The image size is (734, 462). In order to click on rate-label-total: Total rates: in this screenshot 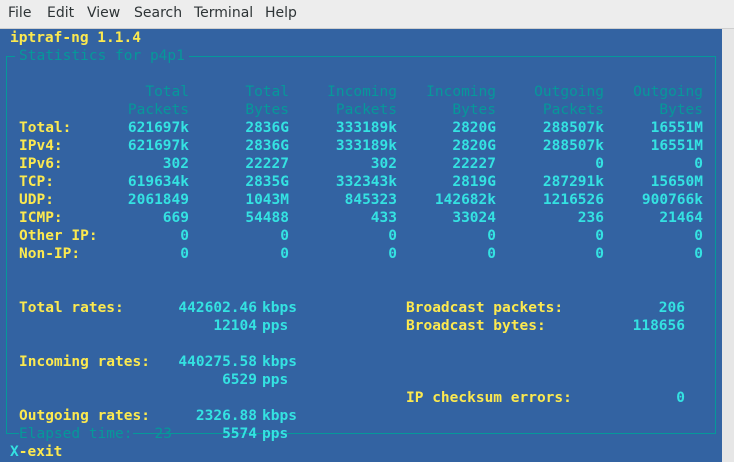, I will do `click(71, 308)`.